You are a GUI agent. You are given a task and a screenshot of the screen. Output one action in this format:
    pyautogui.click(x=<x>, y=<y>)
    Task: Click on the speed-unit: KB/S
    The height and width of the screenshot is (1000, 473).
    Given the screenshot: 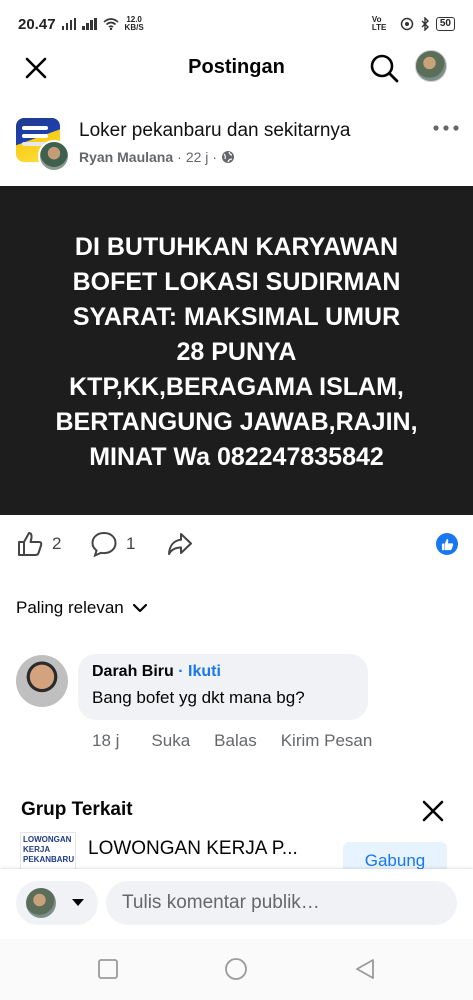 What is the action you would take?
    pyautogui.click(x=134, y=27)
    